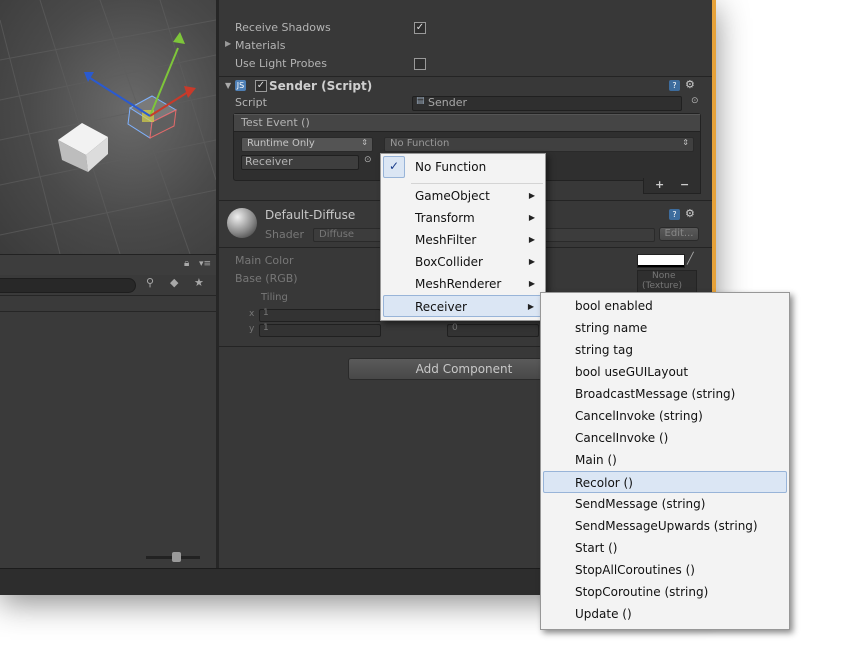 The width and height of the screenshot is (861, 668). I want to click on function-dropdown: No Function ⇕, so click(539, 144).